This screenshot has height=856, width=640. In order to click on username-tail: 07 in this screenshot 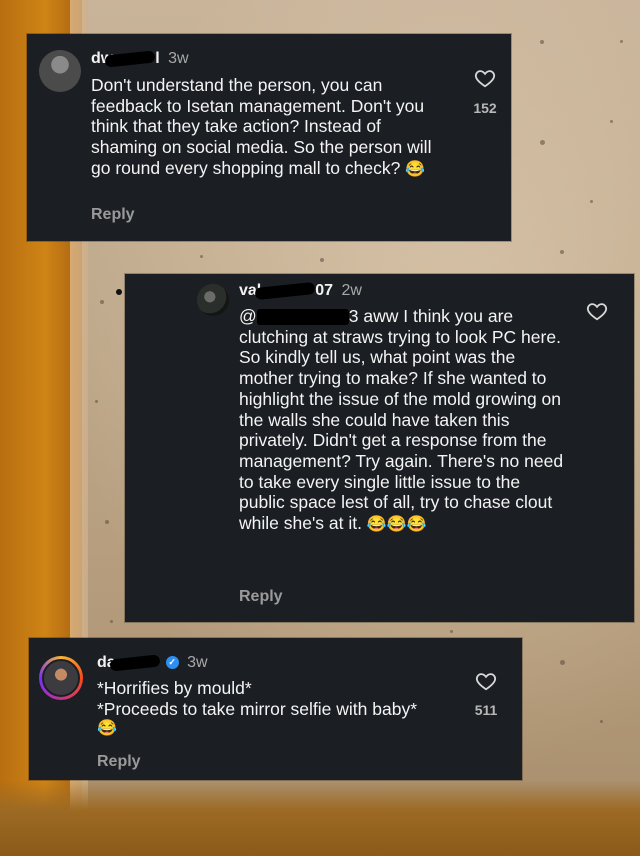, I will do `click(324, 290)`.